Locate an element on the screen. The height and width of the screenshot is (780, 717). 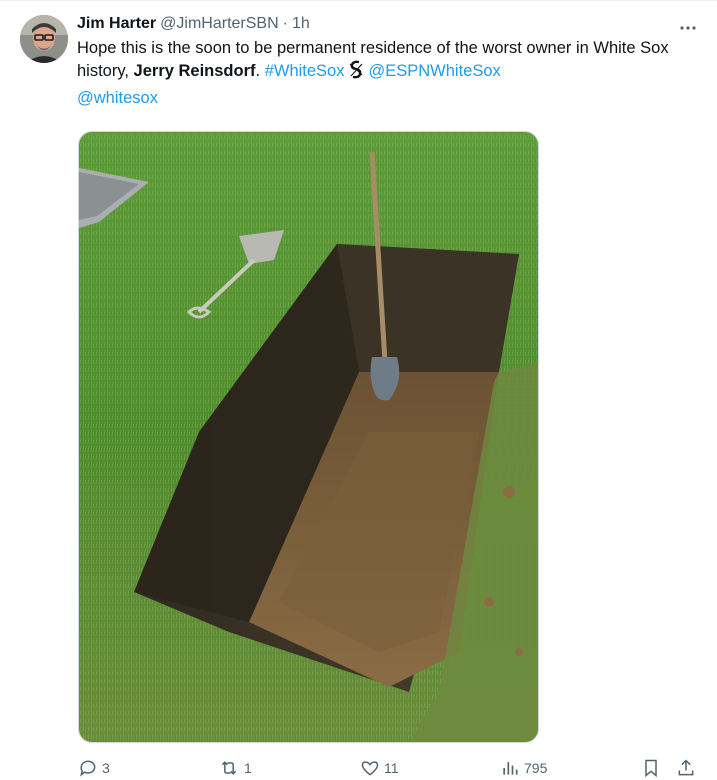
share-icon is located at coordinates (686, 767).